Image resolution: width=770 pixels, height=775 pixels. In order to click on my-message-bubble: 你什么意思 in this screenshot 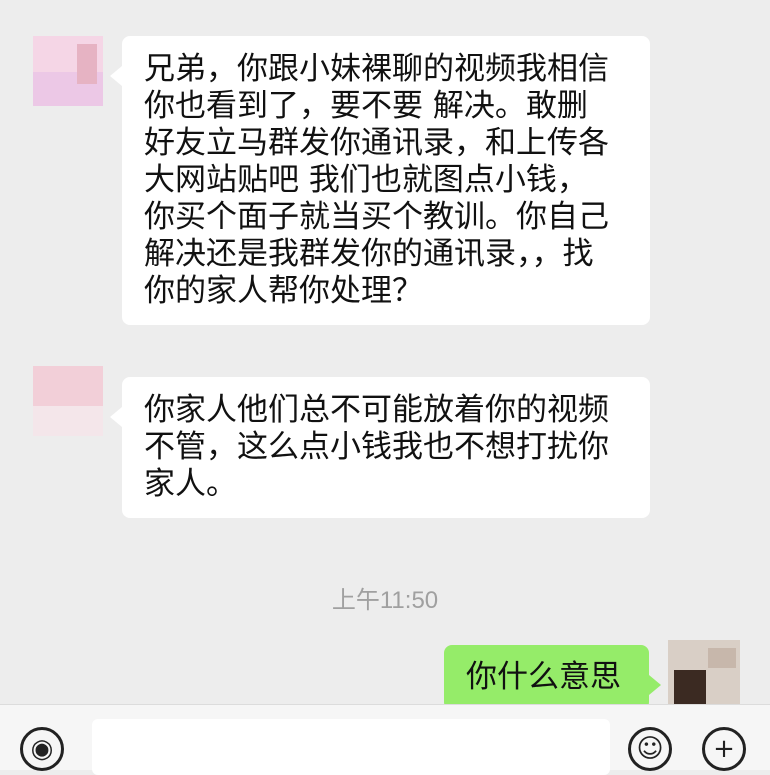, I will do `click(552, 677)`.